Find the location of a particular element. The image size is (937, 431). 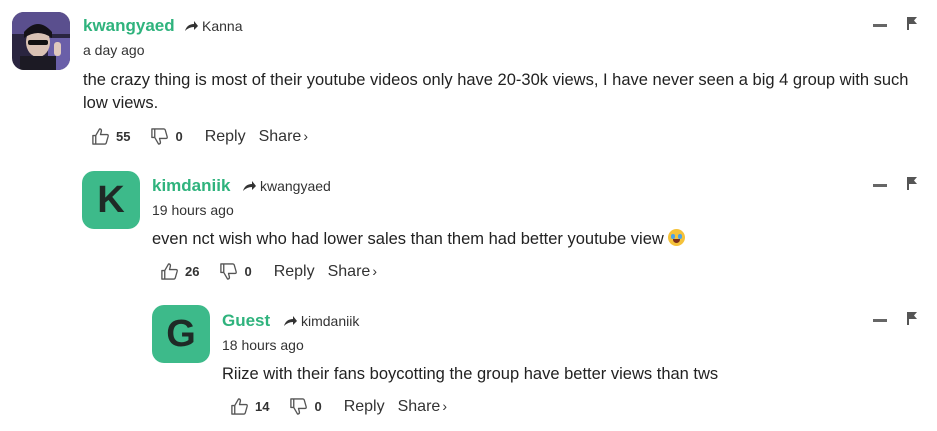

timestamp: 18 hours ago is located at coordinates (263, 345).